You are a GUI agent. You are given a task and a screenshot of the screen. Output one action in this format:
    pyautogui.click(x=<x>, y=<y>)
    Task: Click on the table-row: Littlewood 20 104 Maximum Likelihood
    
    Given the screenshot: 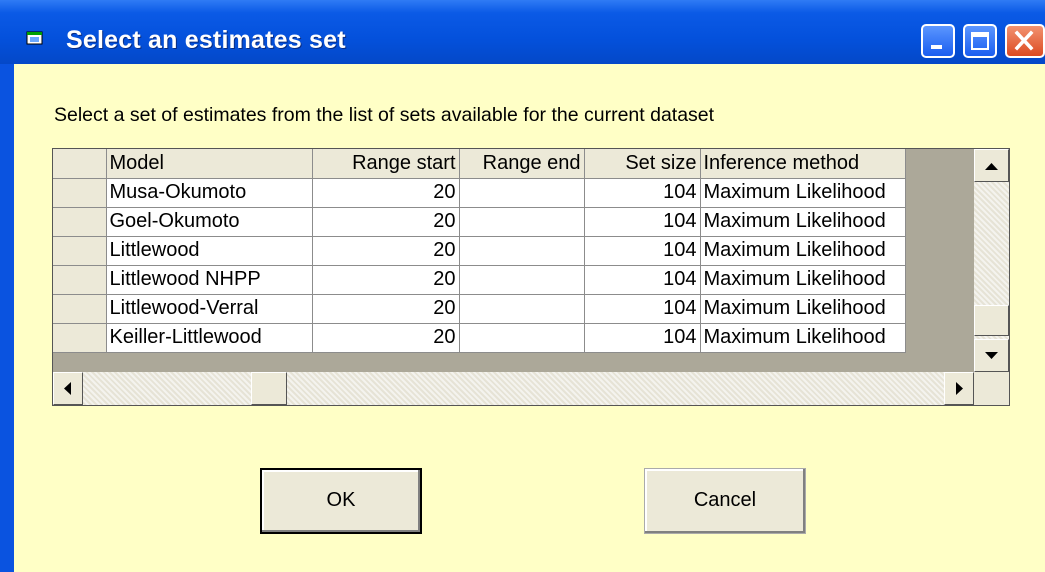 What is the action you would take?
    pyautogui.click(x=479, y=251)
    